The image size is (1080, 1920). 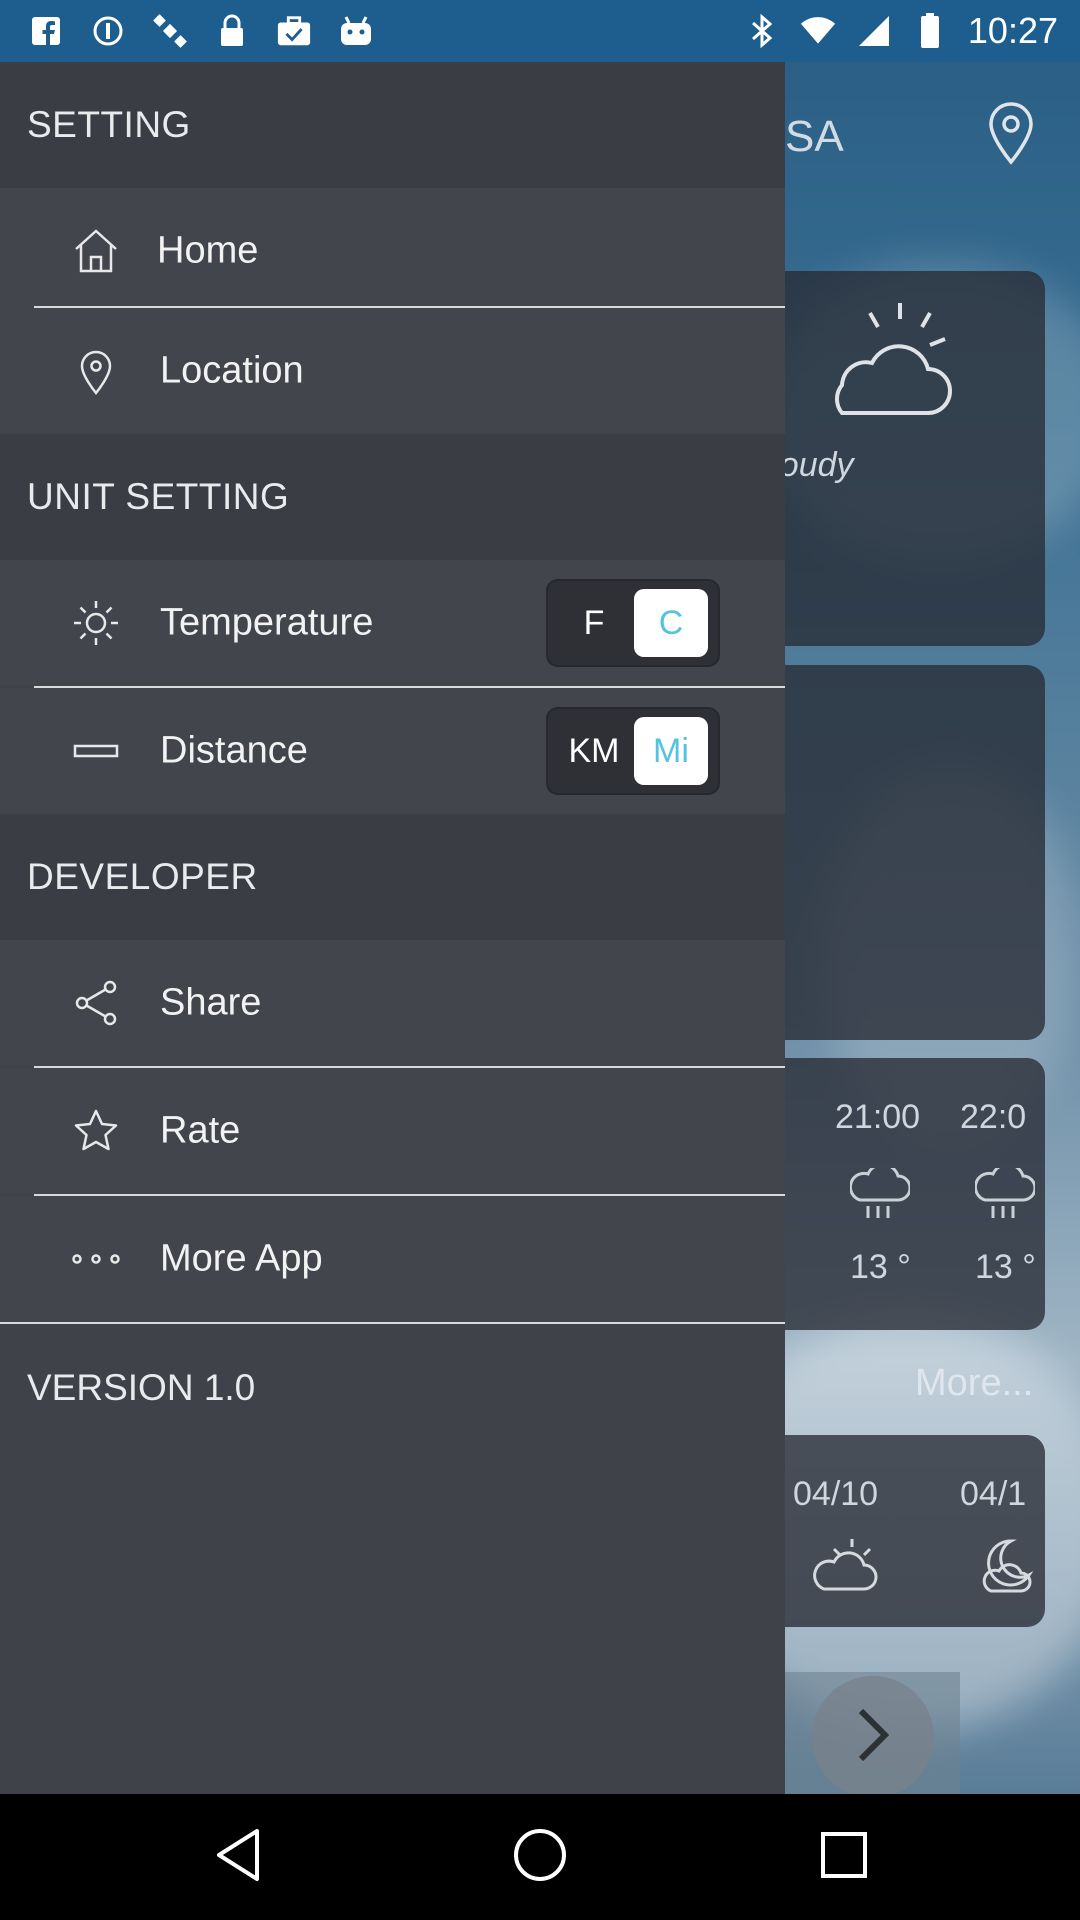 I want to click on menu-item-label: Distance, so click(x=234, y=750).